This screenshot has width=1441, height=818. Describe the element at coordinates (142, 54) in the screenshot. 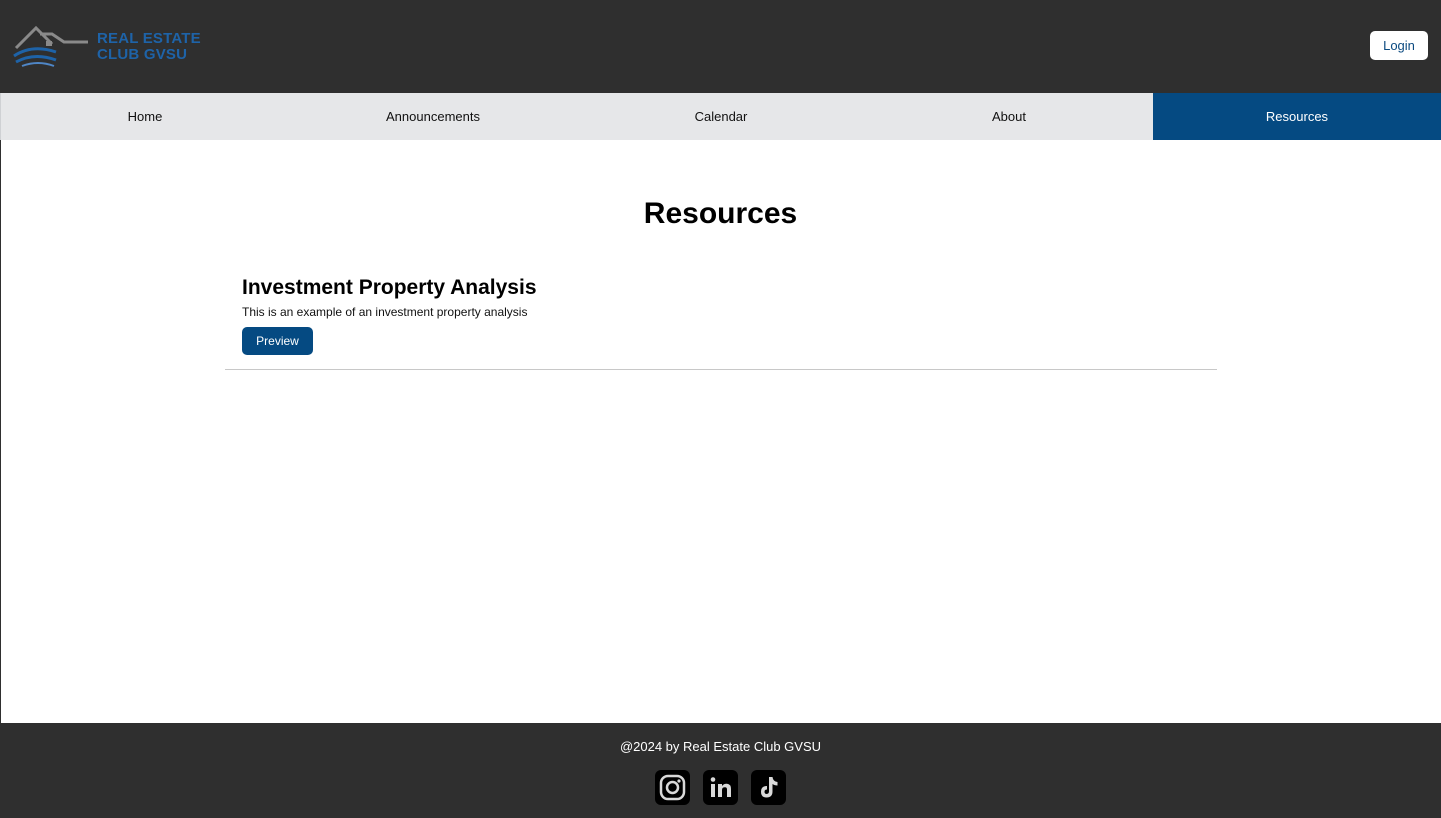

I see `logo-line-2: CLUB GVSU` at that location.